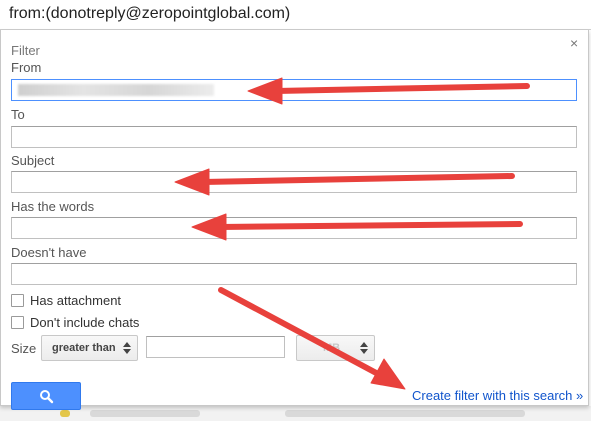 The height and width of the screenshot is (421, 591). Describe the element at coordinates (26, 67) in the screenshot. I see `from-label: From` at that location.